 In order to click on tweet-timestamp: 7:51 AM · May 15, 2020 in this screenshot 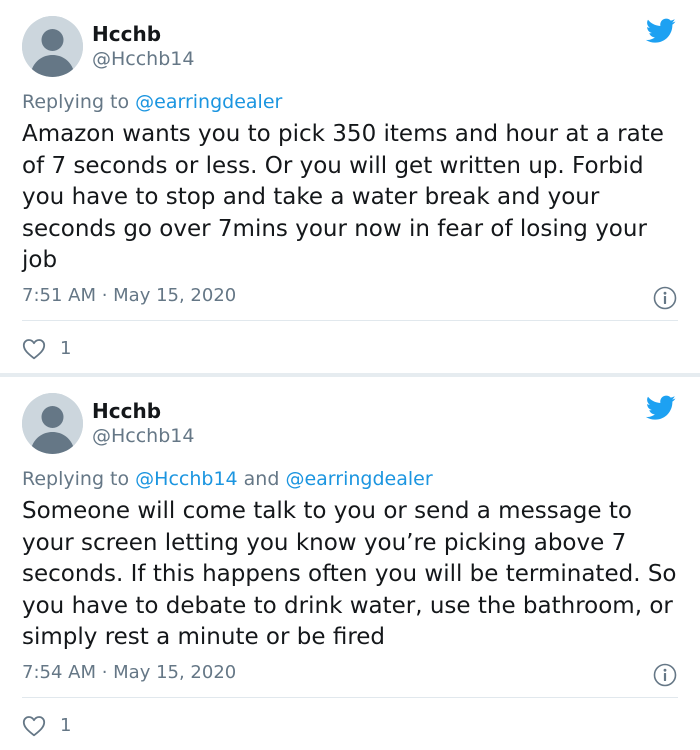, I will do `click(129, 296)`.